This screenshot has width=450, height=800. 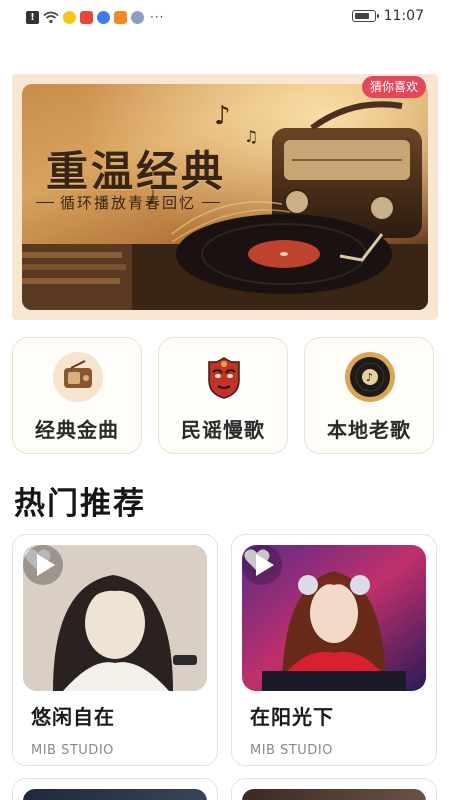 What do you see at coordinates (78, 377) in the screenshot?
I see `radio-icon` at bounding box center [78, 377].